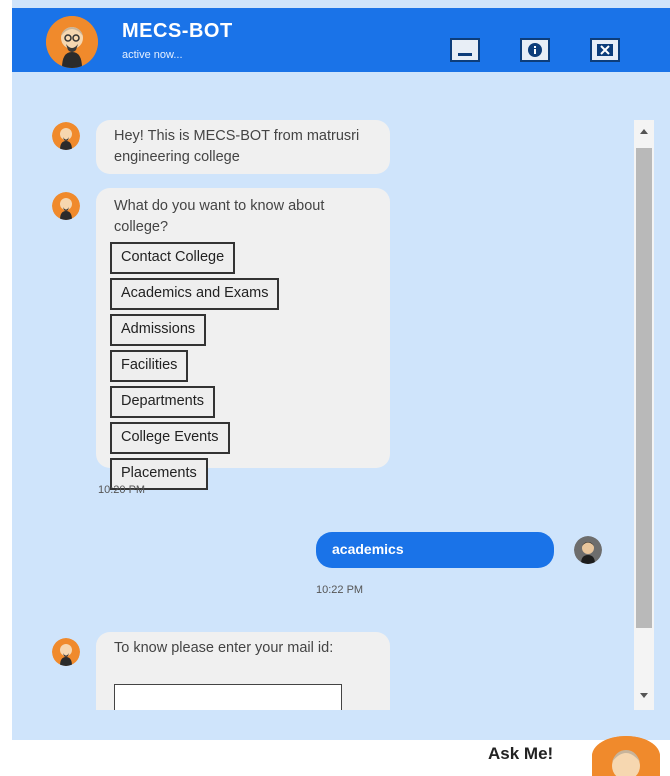 This screenshot has height=776, width=670. Describe the element at coordinates (163, 402) in the screenshot. I see `option-button-departments: Departments` at that location.